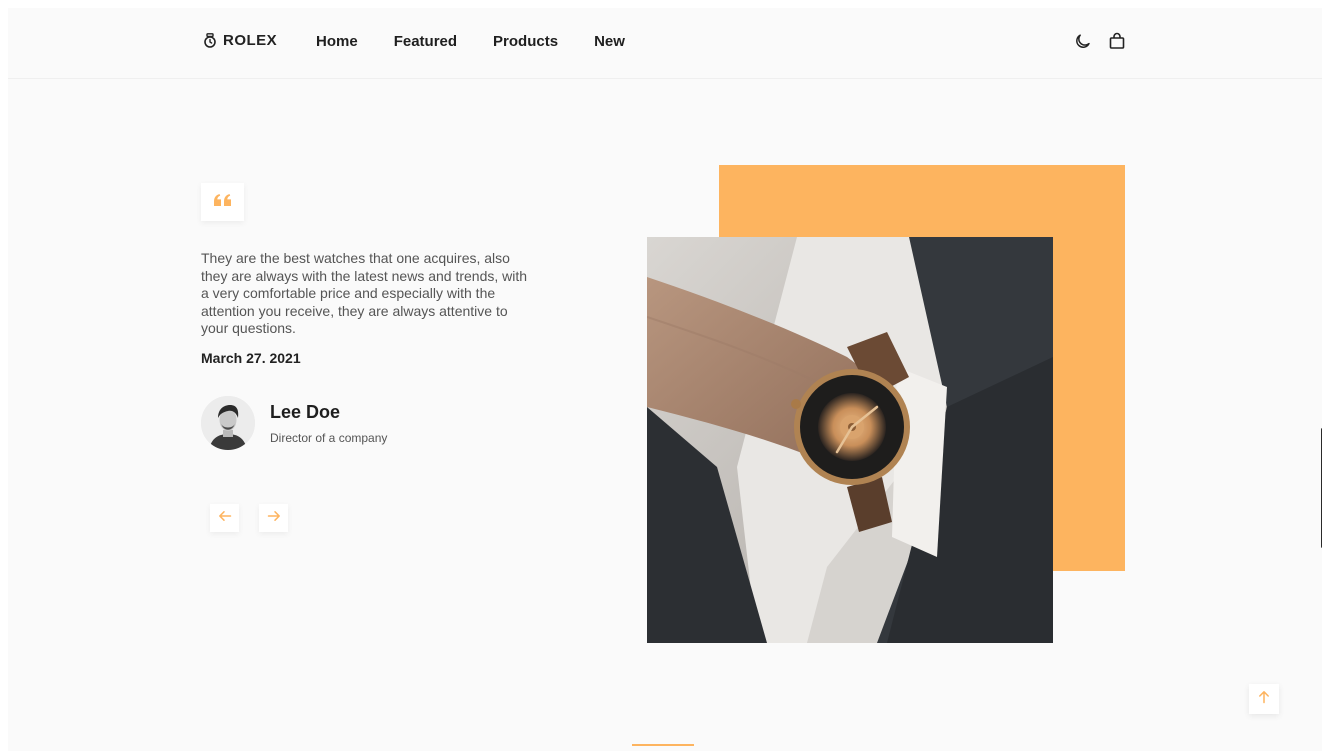 The image size is (1324, 751). What do you see at coordinates (1321, 488) in the screenshot?
I see `scrollbar` at bounding box center [1321, 488].